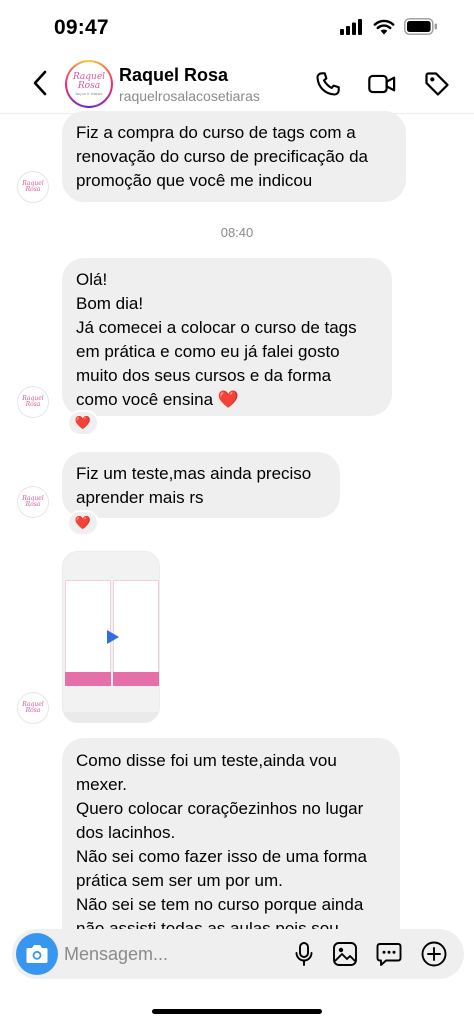 The image size is (474, 1024). Describe the element at coordinates (111, 717) in the screenshot. I see `video-bottom-bar` at that location.